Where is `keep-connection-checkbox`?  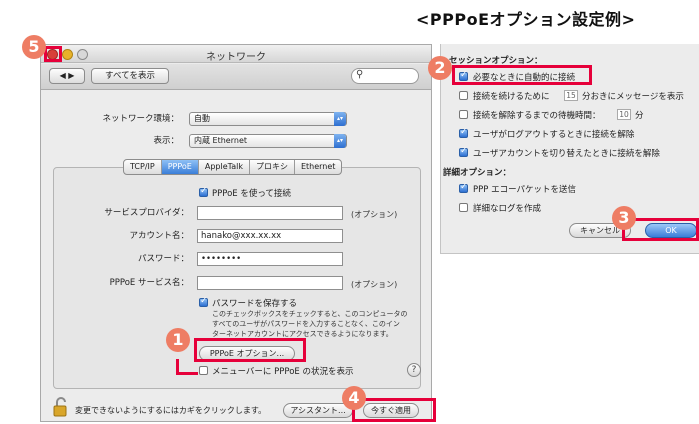 keep-connection-checkbox is located at coordinates (463, 95).